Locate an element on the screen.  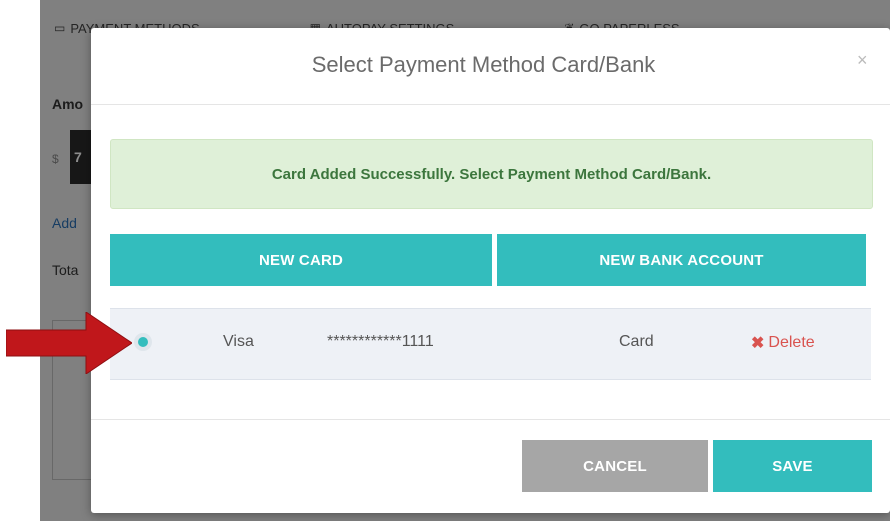
masked-card-number: ************1111 is located at coordinates (380, 341).